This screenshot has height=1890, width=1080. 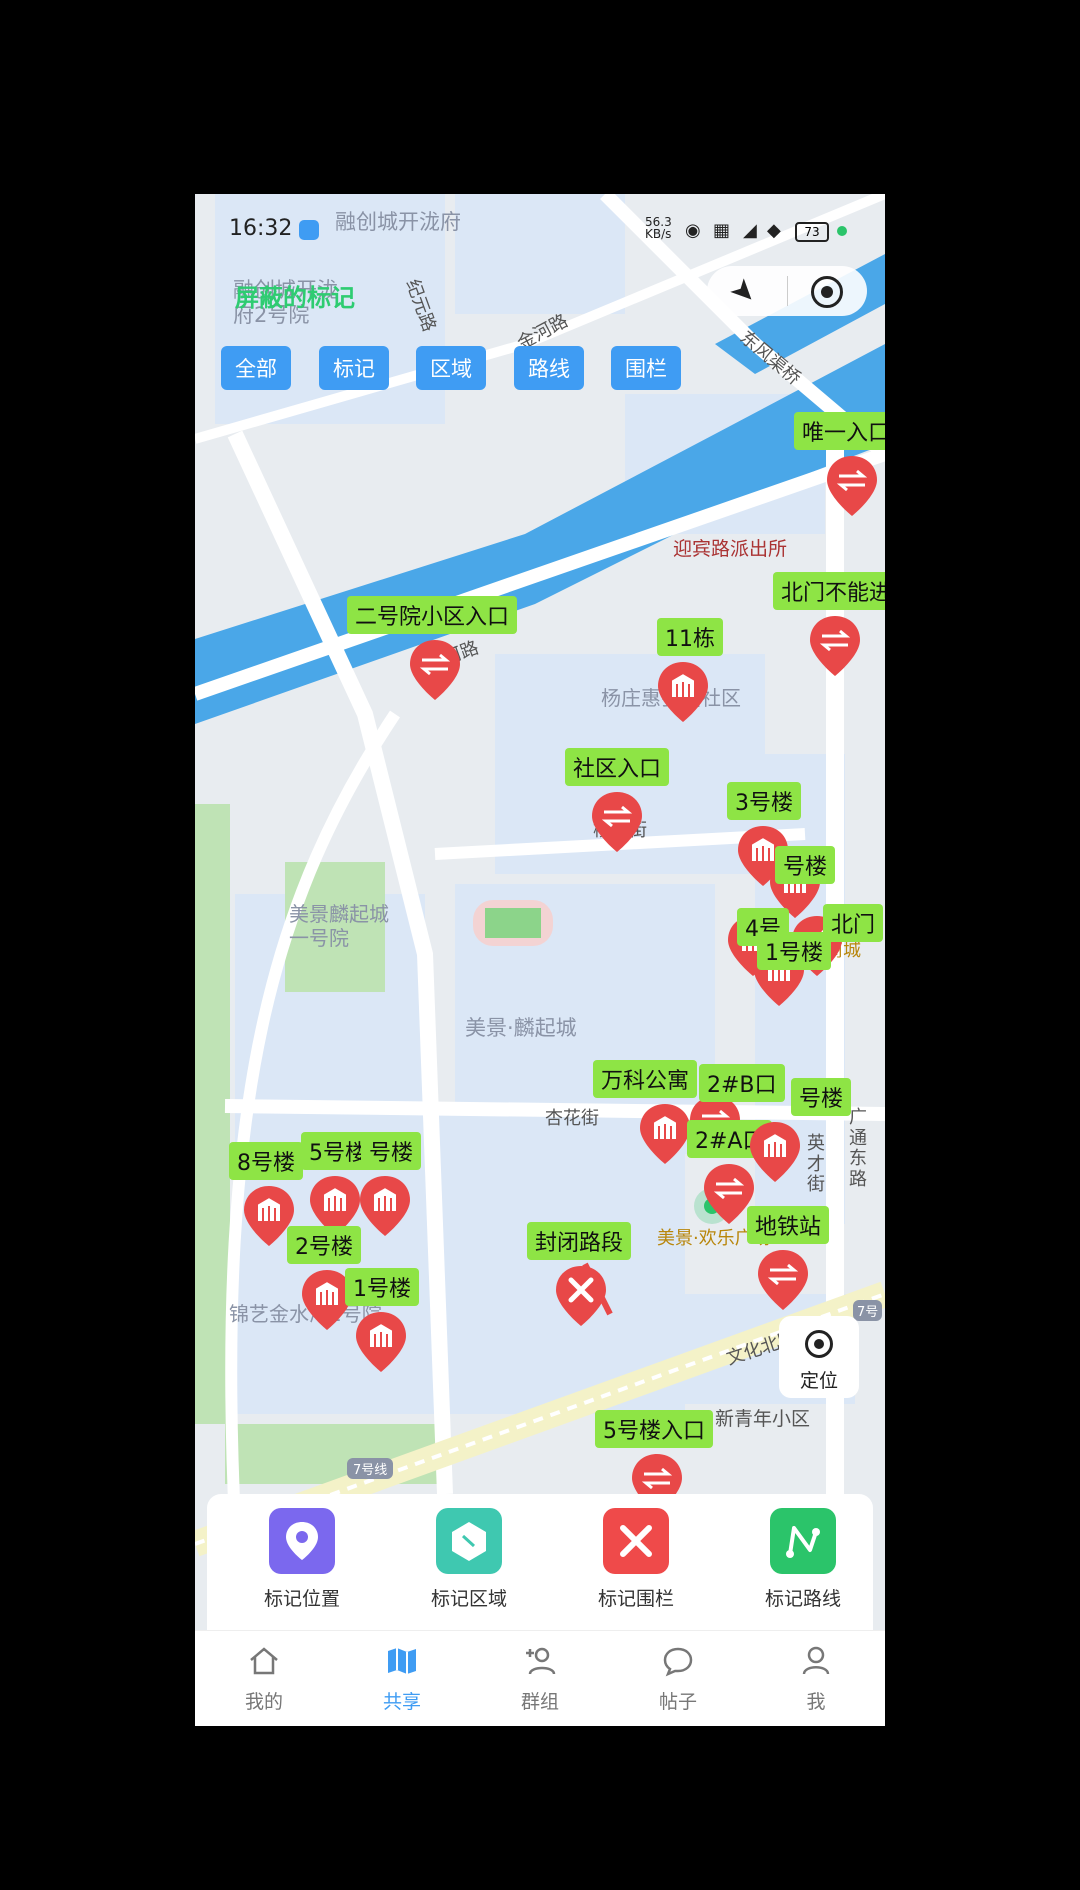 What do you see at coordinates (256, 368) in the screenshot?
I see `filter-all: 全部` at bounding box center [256, 368].